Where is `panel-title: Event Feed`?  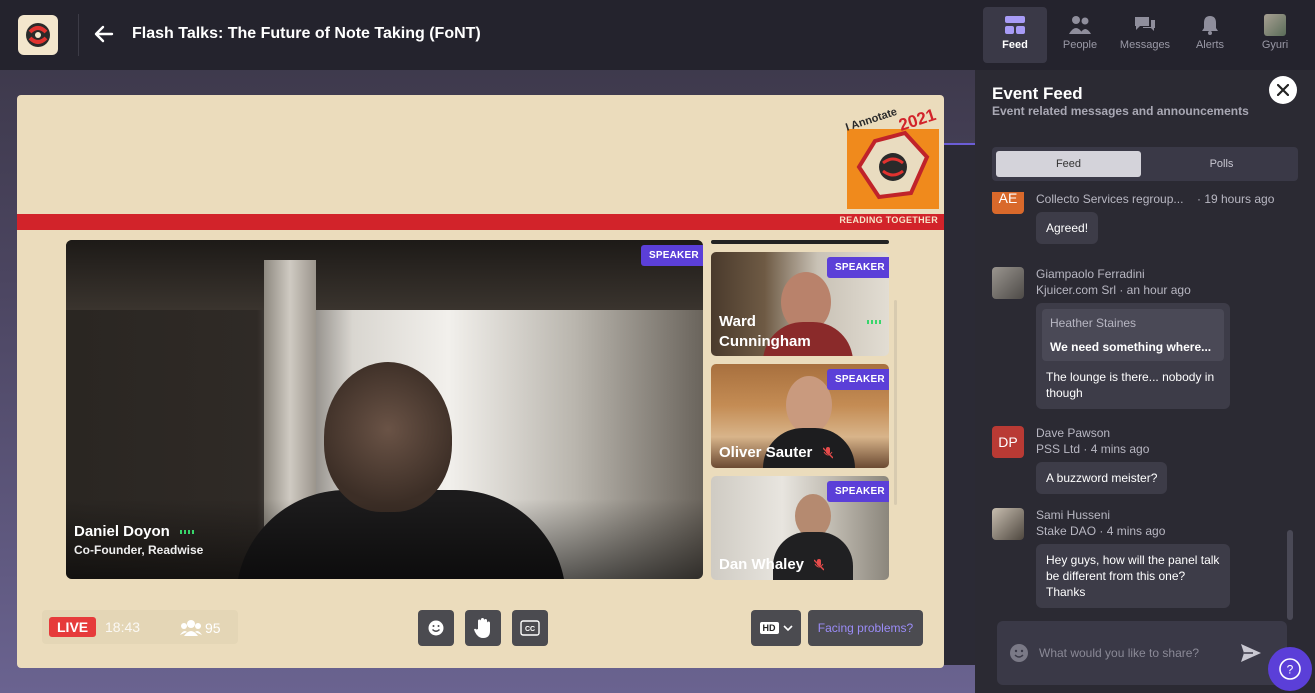
panel-title: Event Feed is located at coordinates (1037, 93).